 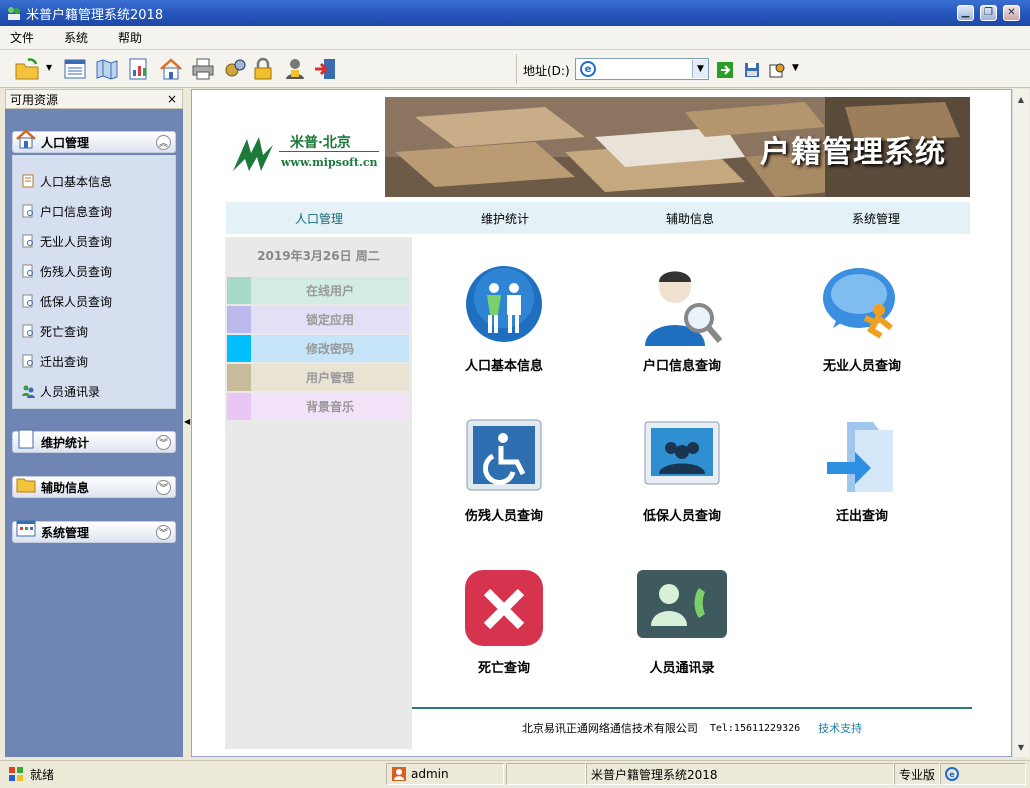 What do you see at coordinates (504, 455) in the screenshot?
I see `wheelchair-icon` at bounding box center [504, 455].